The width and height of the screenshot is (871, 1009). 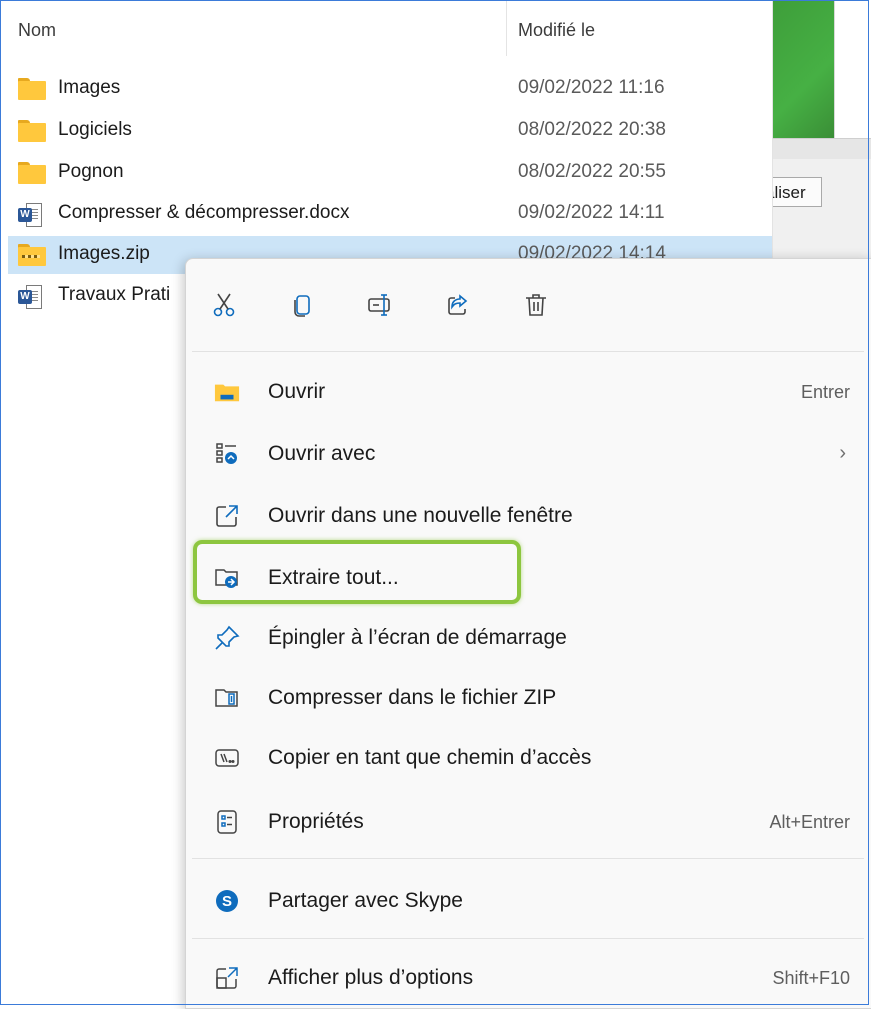 What do you see at coordinates (803, 69) in the screenshot?
I see `background-window-image` at bounding box center [803, 69].